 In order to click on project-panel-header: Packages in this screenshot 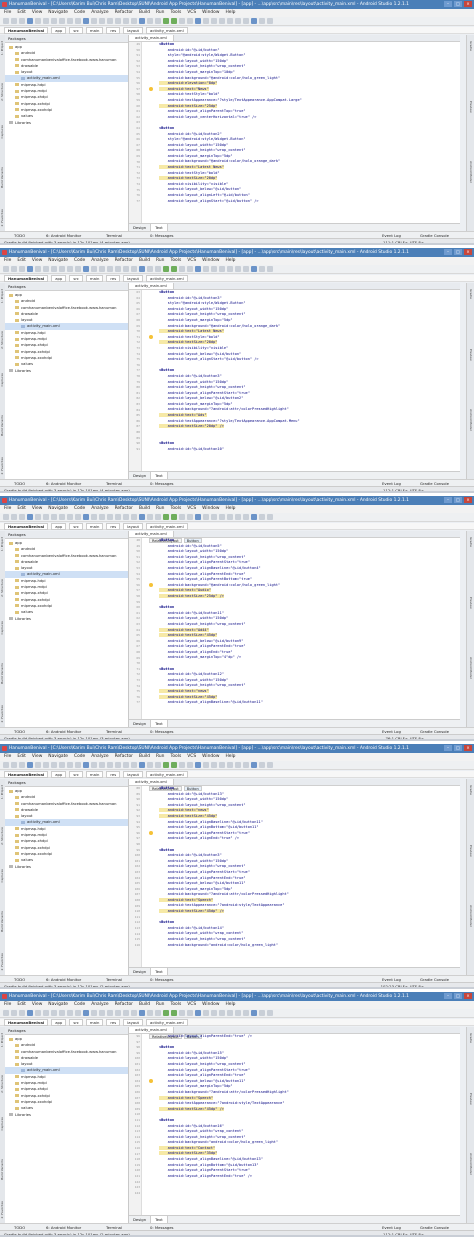, I will do `click(66, 1031)`.